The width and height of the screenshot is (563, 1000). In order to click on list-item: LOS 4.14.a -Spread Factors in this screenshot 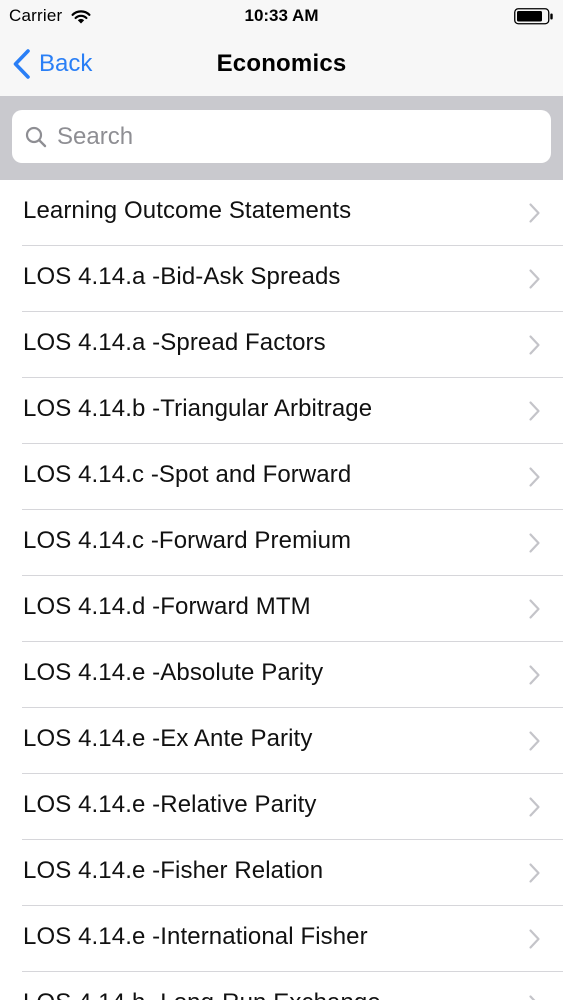, I will do `click(281, 345)`.